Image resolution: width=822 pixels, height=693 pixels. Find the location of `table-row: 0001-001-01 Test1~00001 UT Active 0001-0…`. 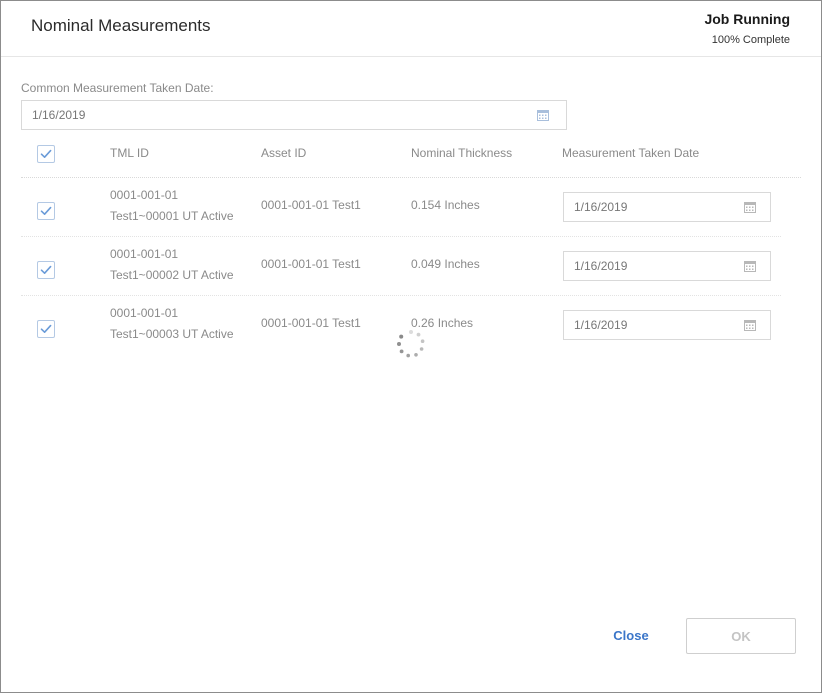

table-row: 0001-001-01 Test1~00001 UT Active 0001-0… is located at coordinates (401, 207).